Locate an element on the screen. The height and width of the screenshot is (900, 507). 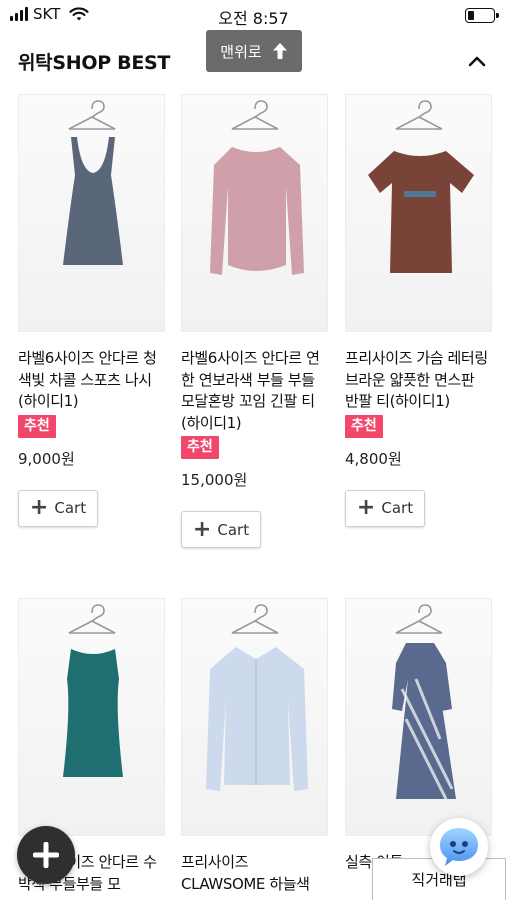
add-fab-button is located at coordinates (46, 855).